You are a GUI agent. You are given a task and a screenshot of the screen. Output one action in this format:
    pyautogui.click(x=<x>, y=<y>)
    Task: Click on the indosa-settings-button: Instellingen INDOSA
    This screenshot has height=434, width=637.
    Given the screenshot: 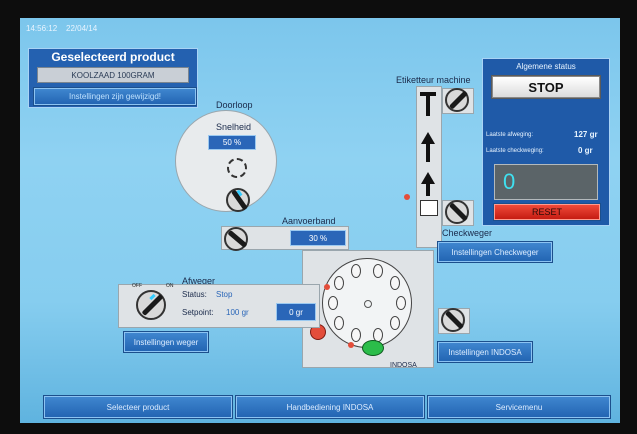 What is the action you would take?
    pyautogui.click(x=485, y=352)
    